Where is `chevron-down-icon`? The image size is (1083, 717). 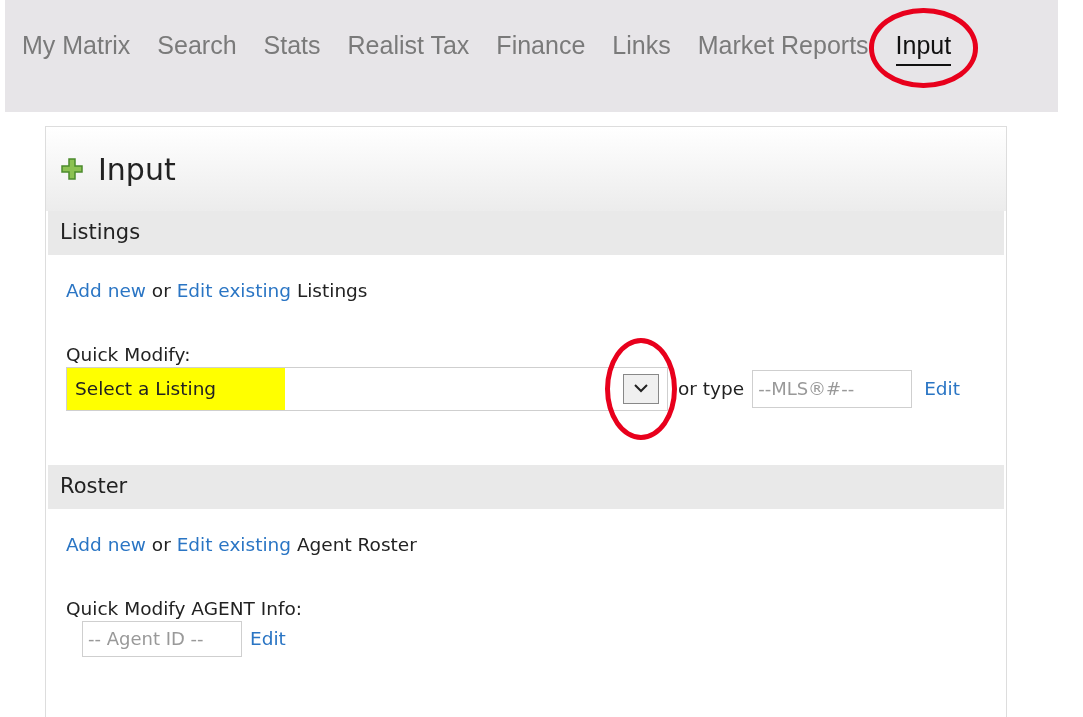
chevron-down-icon is located at coordinates (641, 389).